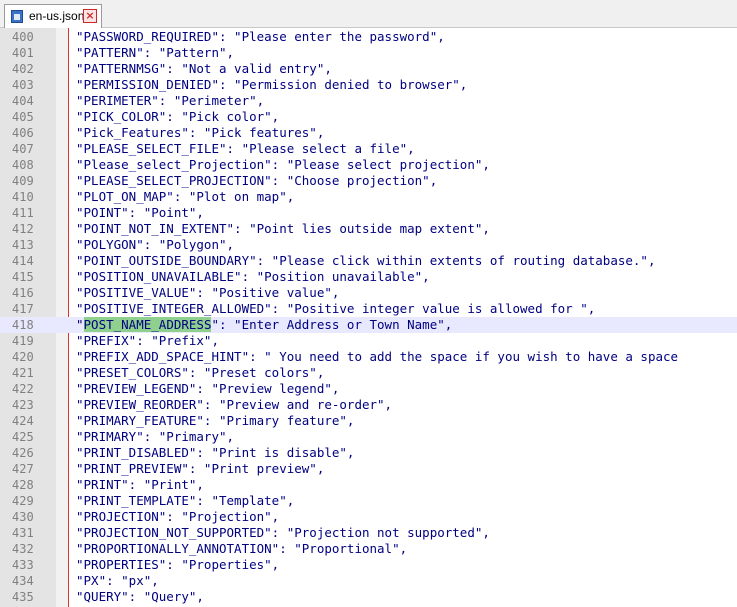  I want to click on line-number: 426, so click(23, 453).